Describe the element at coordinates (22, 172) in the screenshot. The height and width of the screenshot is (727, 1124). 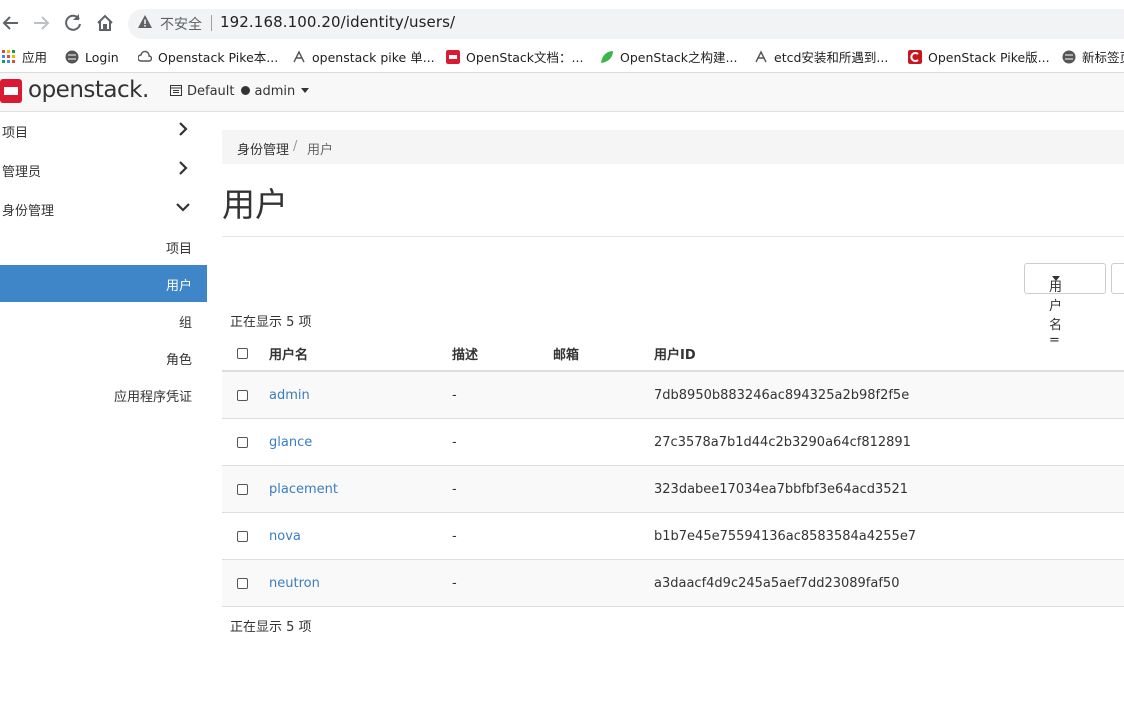
I see `sidebar-item-label: 管理员` at that location.